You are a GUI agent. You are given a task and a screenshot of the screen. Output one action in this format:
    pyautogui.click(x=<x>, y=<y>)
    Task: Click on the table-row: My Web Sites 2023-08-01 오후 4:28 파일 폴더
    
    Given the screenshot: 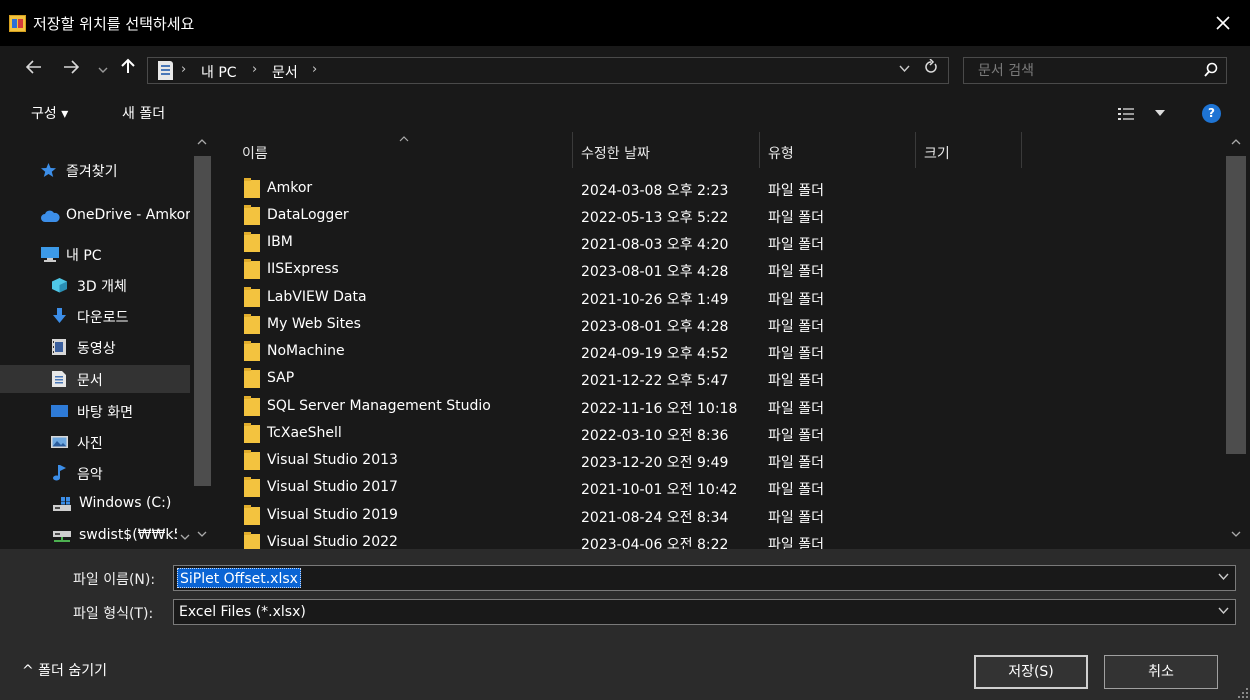 What is the action you would take?
    pyautogui.click(x=715, y=325)
    